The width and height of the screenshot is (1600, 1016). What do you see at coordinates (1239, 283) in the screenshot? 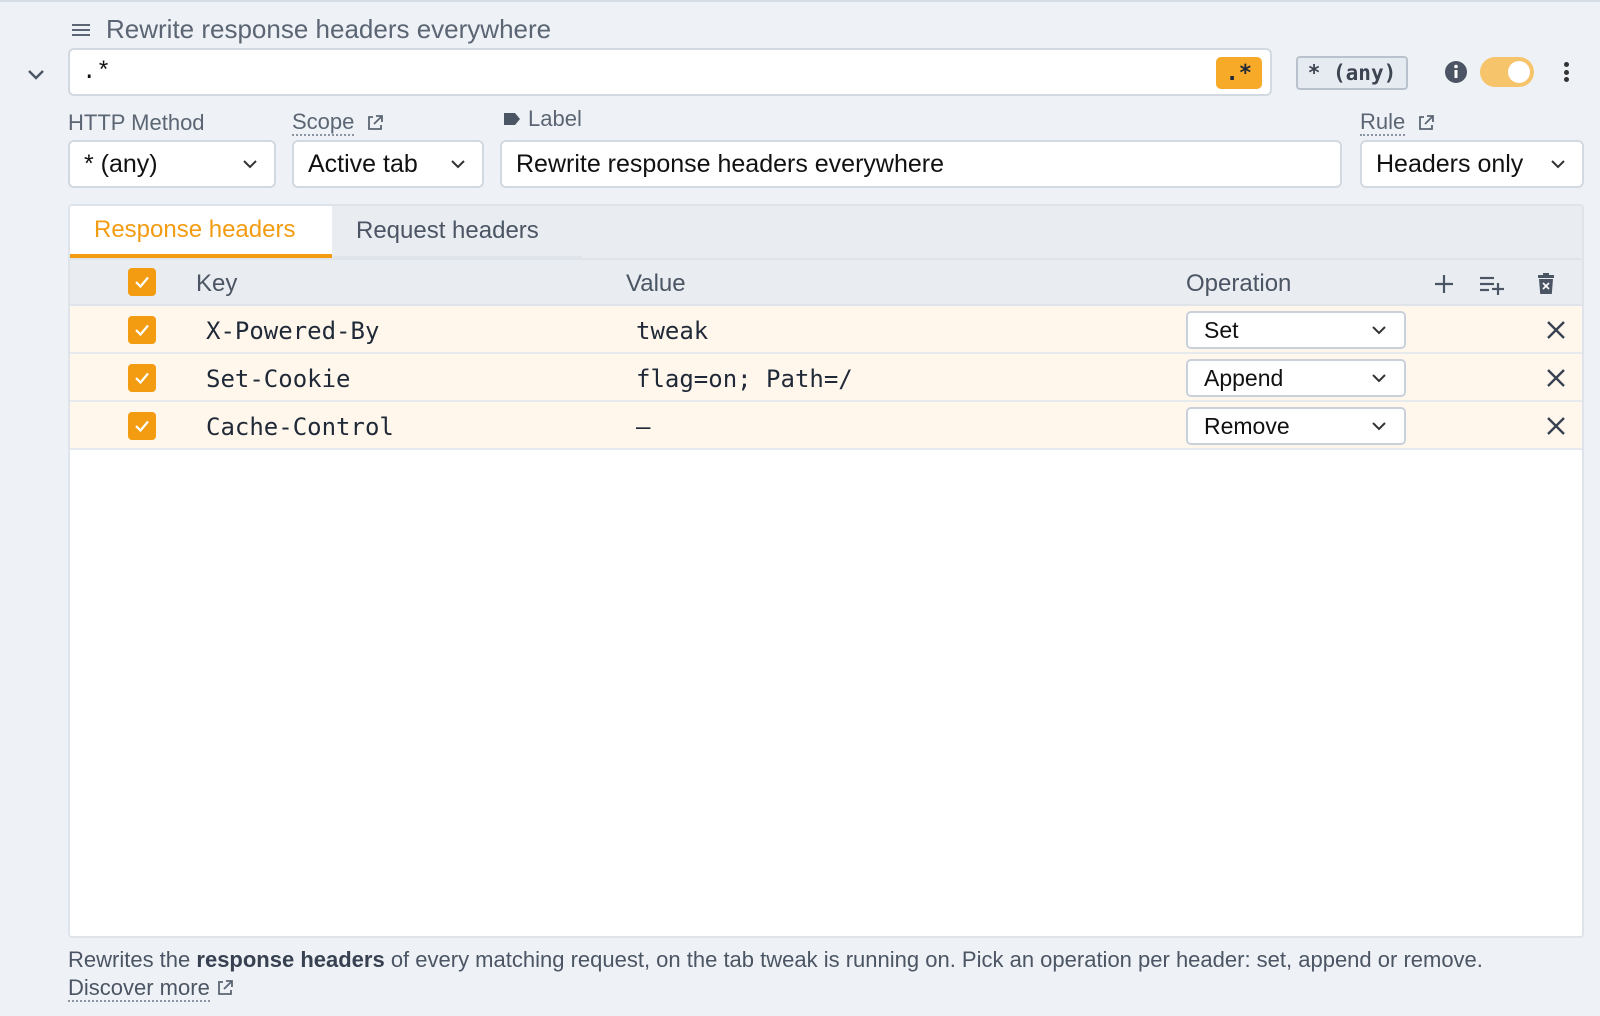
I see `column-operation: Operation` at bounding box center [1239, 283].